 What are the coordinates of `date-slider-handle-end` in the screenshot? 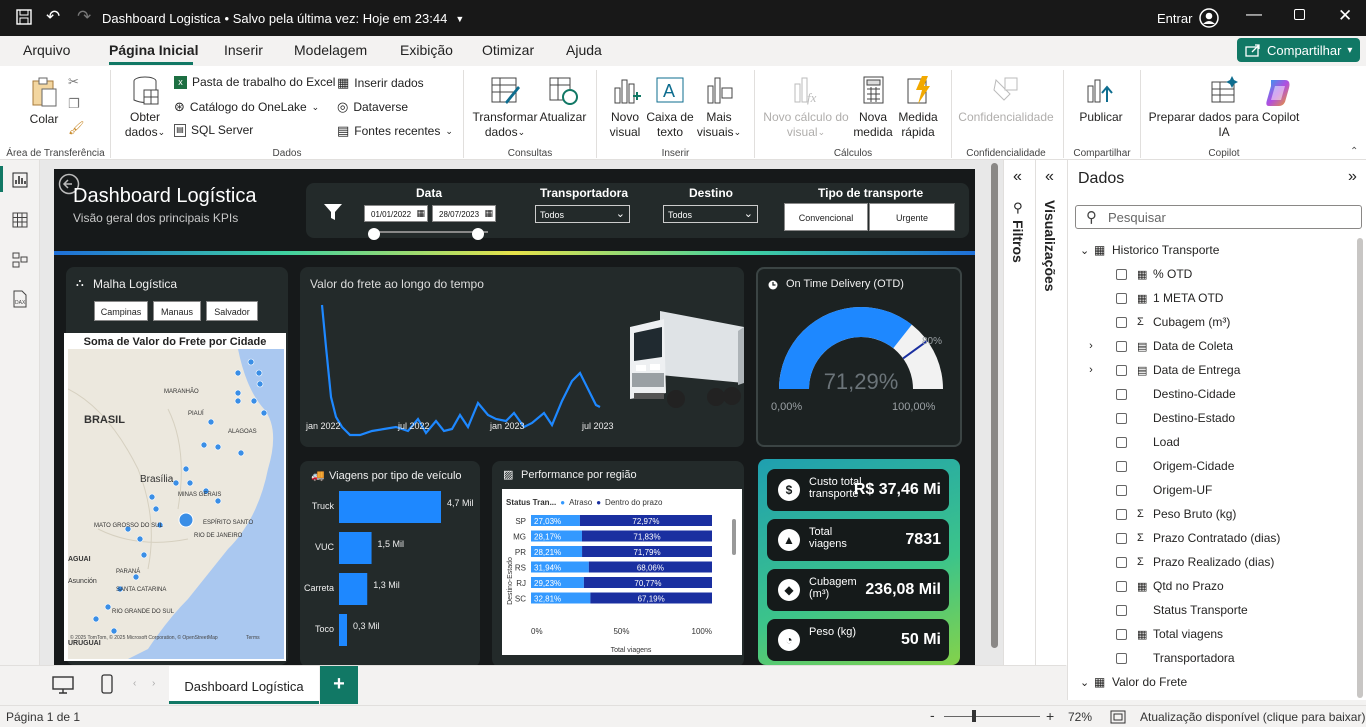 It's located at (478, 234).